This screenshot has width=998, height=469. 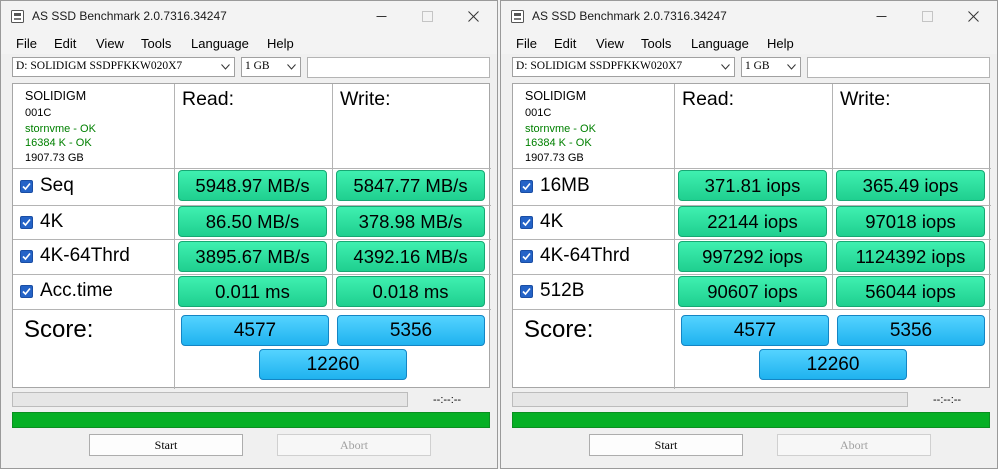 I want to click on row-label-16mb: 16MB, so click(x=565, y=185).